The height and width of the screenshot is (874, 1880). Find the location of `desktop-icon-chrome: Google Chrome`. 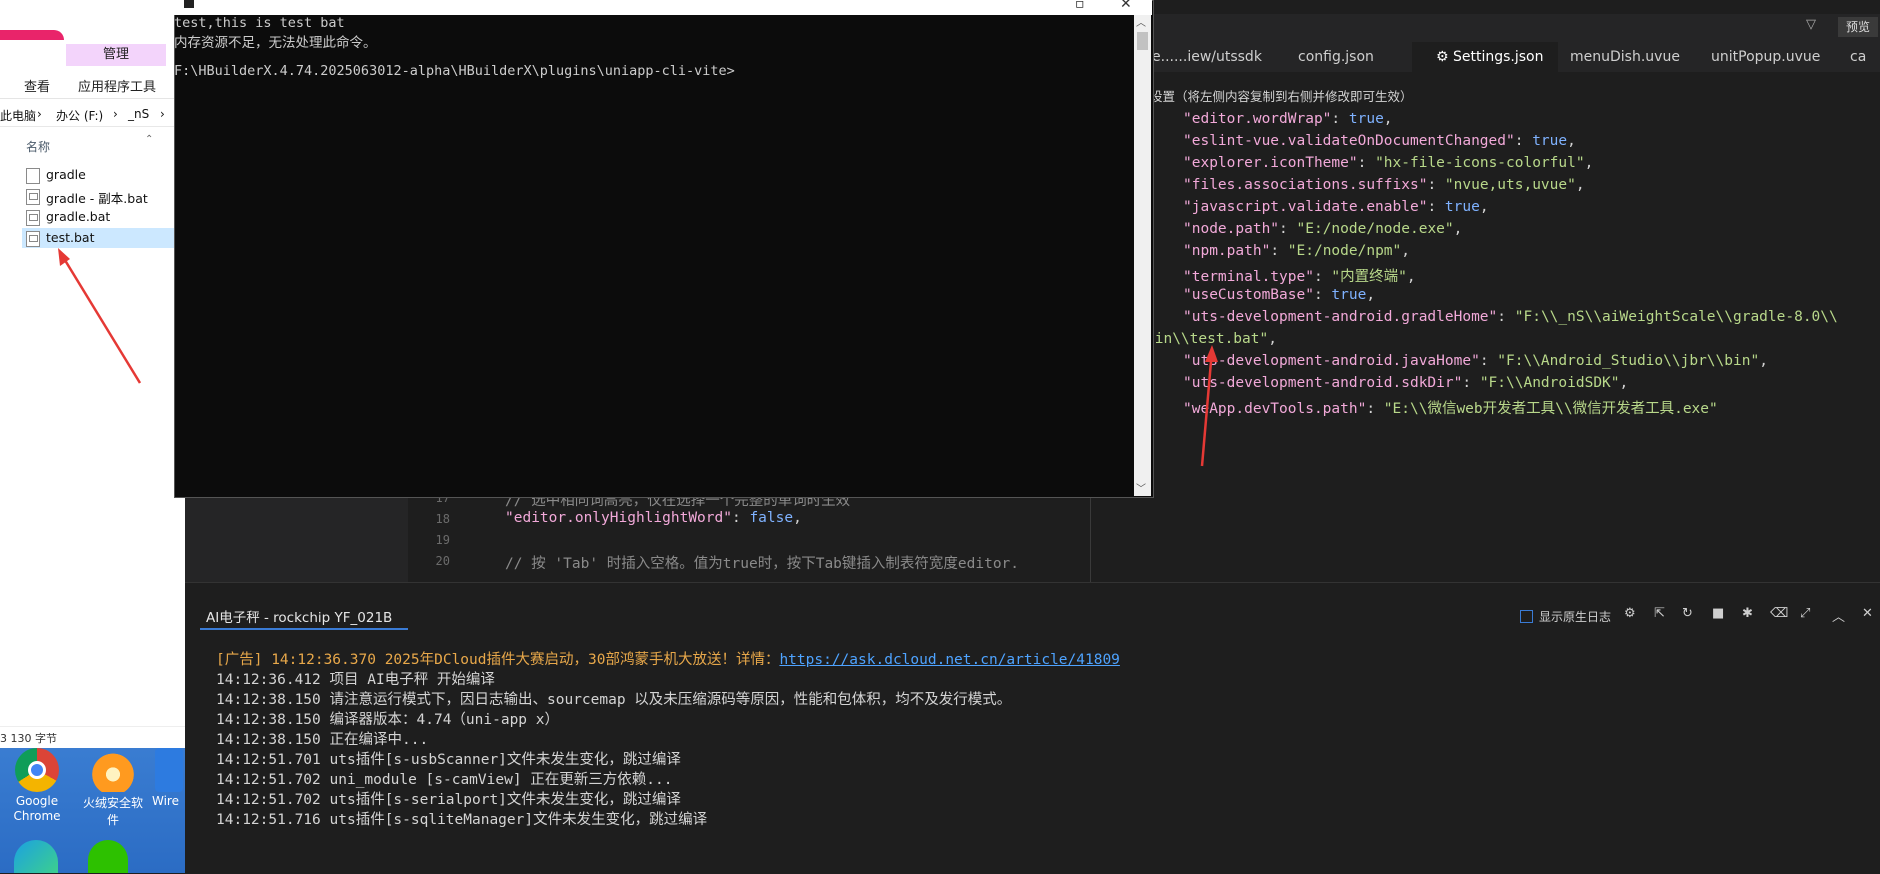

desktop-icon-chrome: Google Chrome is located at coordinates (37, 786).